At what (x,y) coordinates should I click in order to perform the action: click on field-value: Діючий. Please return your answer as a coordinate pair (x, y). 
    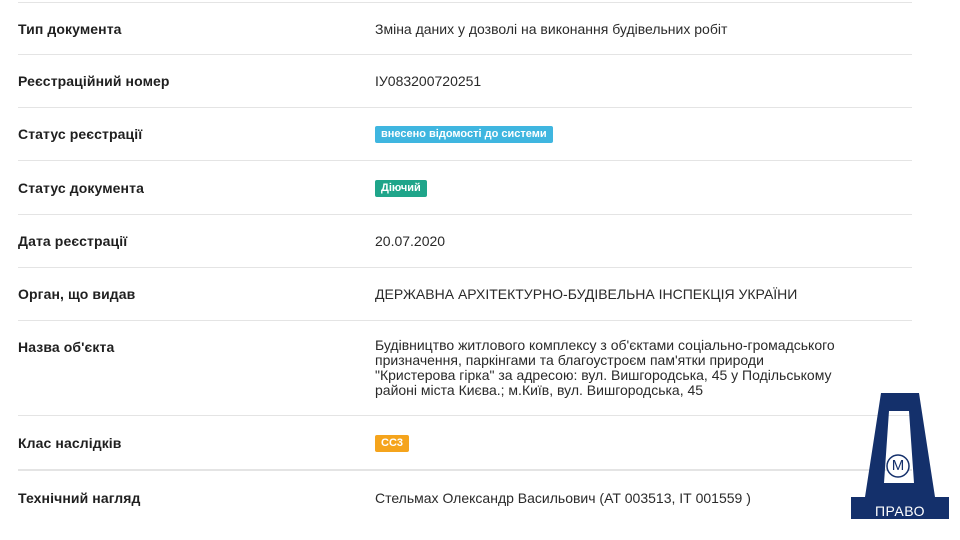
    Looking at the image, I should click on (643, 187).